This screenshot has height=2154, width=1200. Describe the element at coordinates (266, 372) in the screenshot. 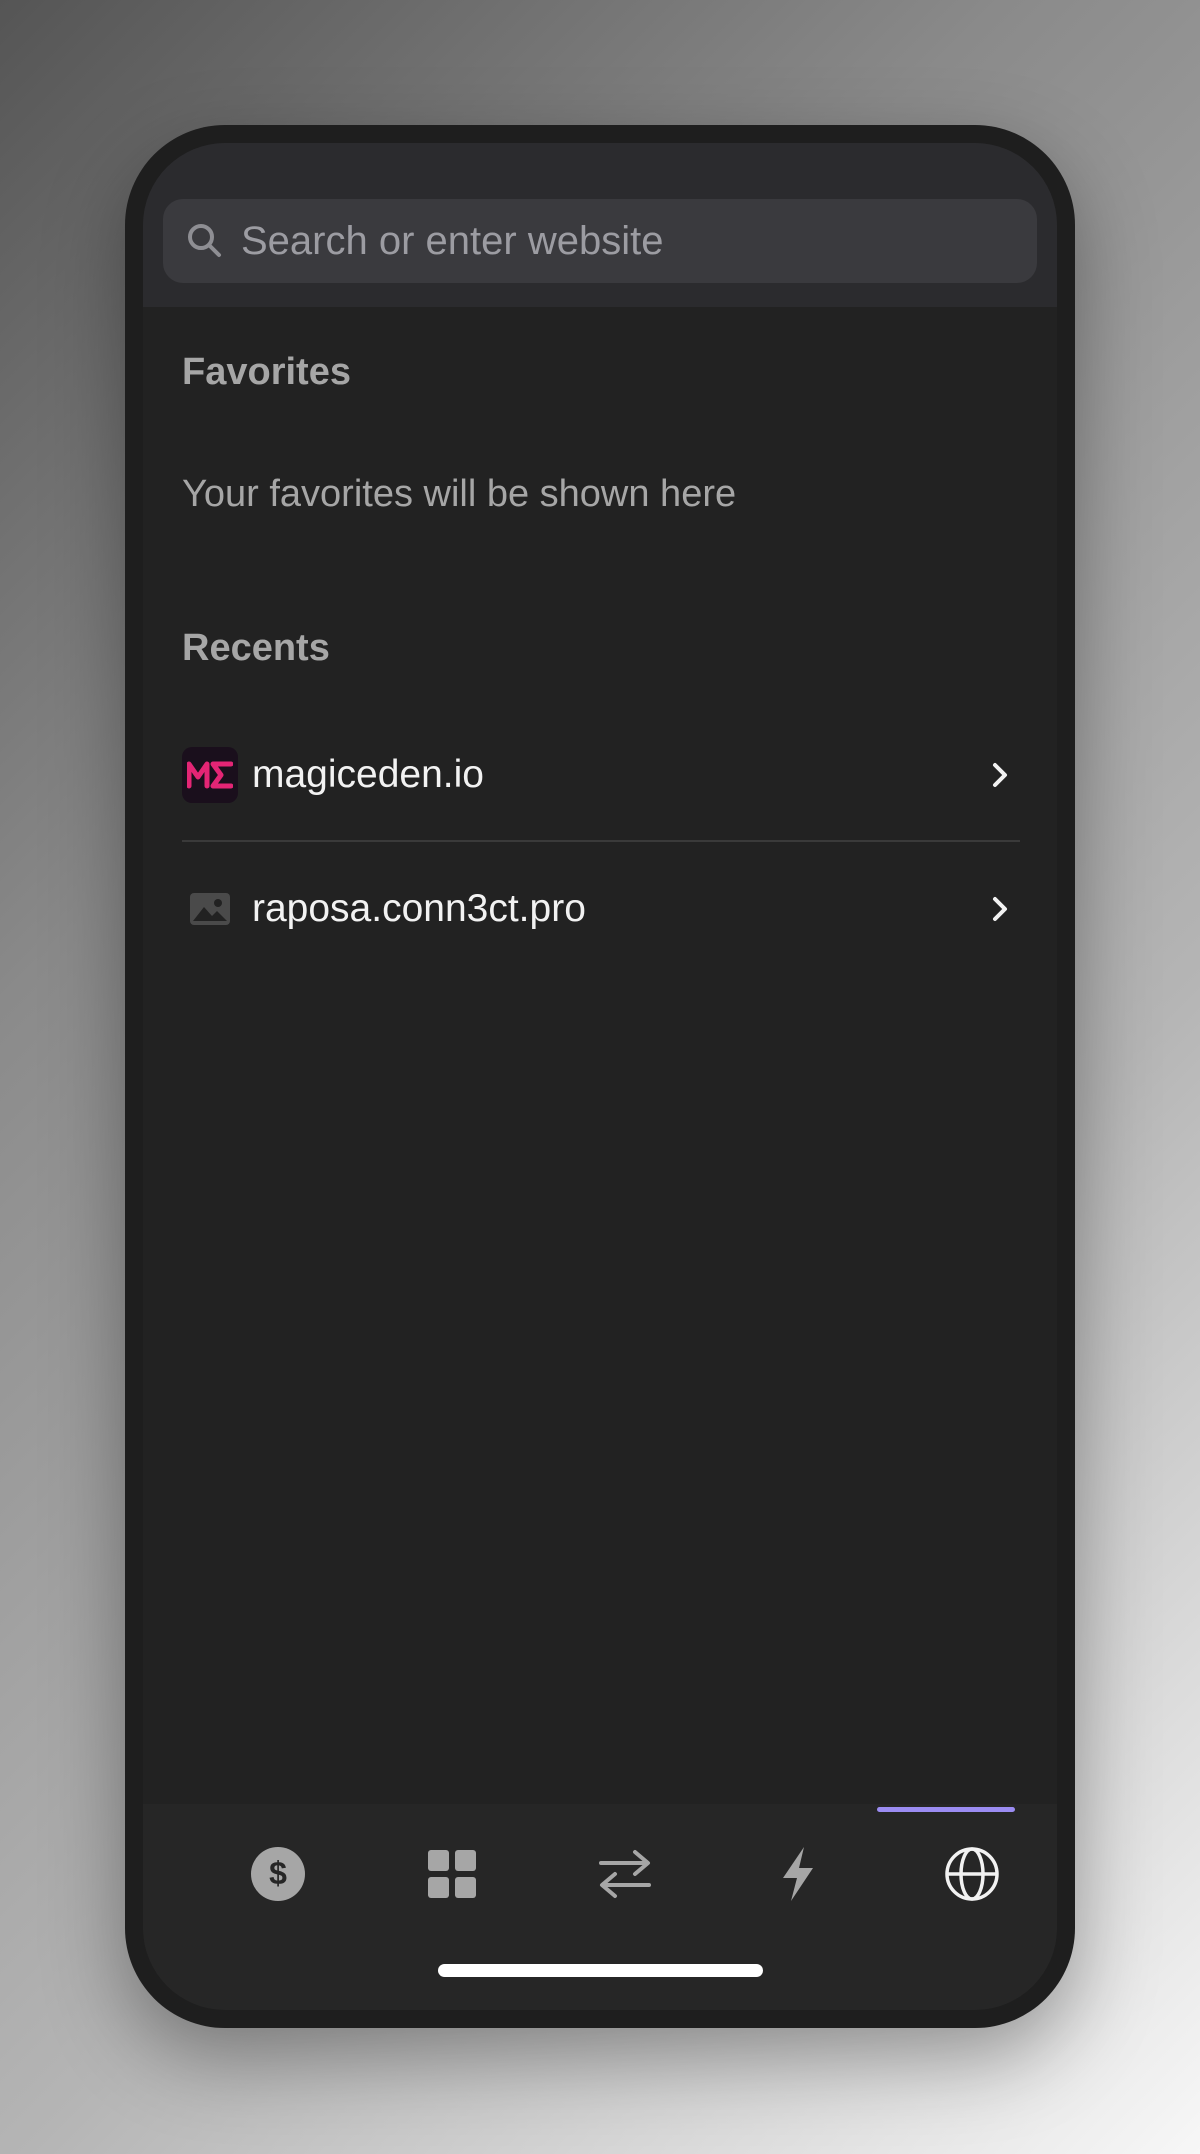

I see `favorites-title: Favorites` at that location.